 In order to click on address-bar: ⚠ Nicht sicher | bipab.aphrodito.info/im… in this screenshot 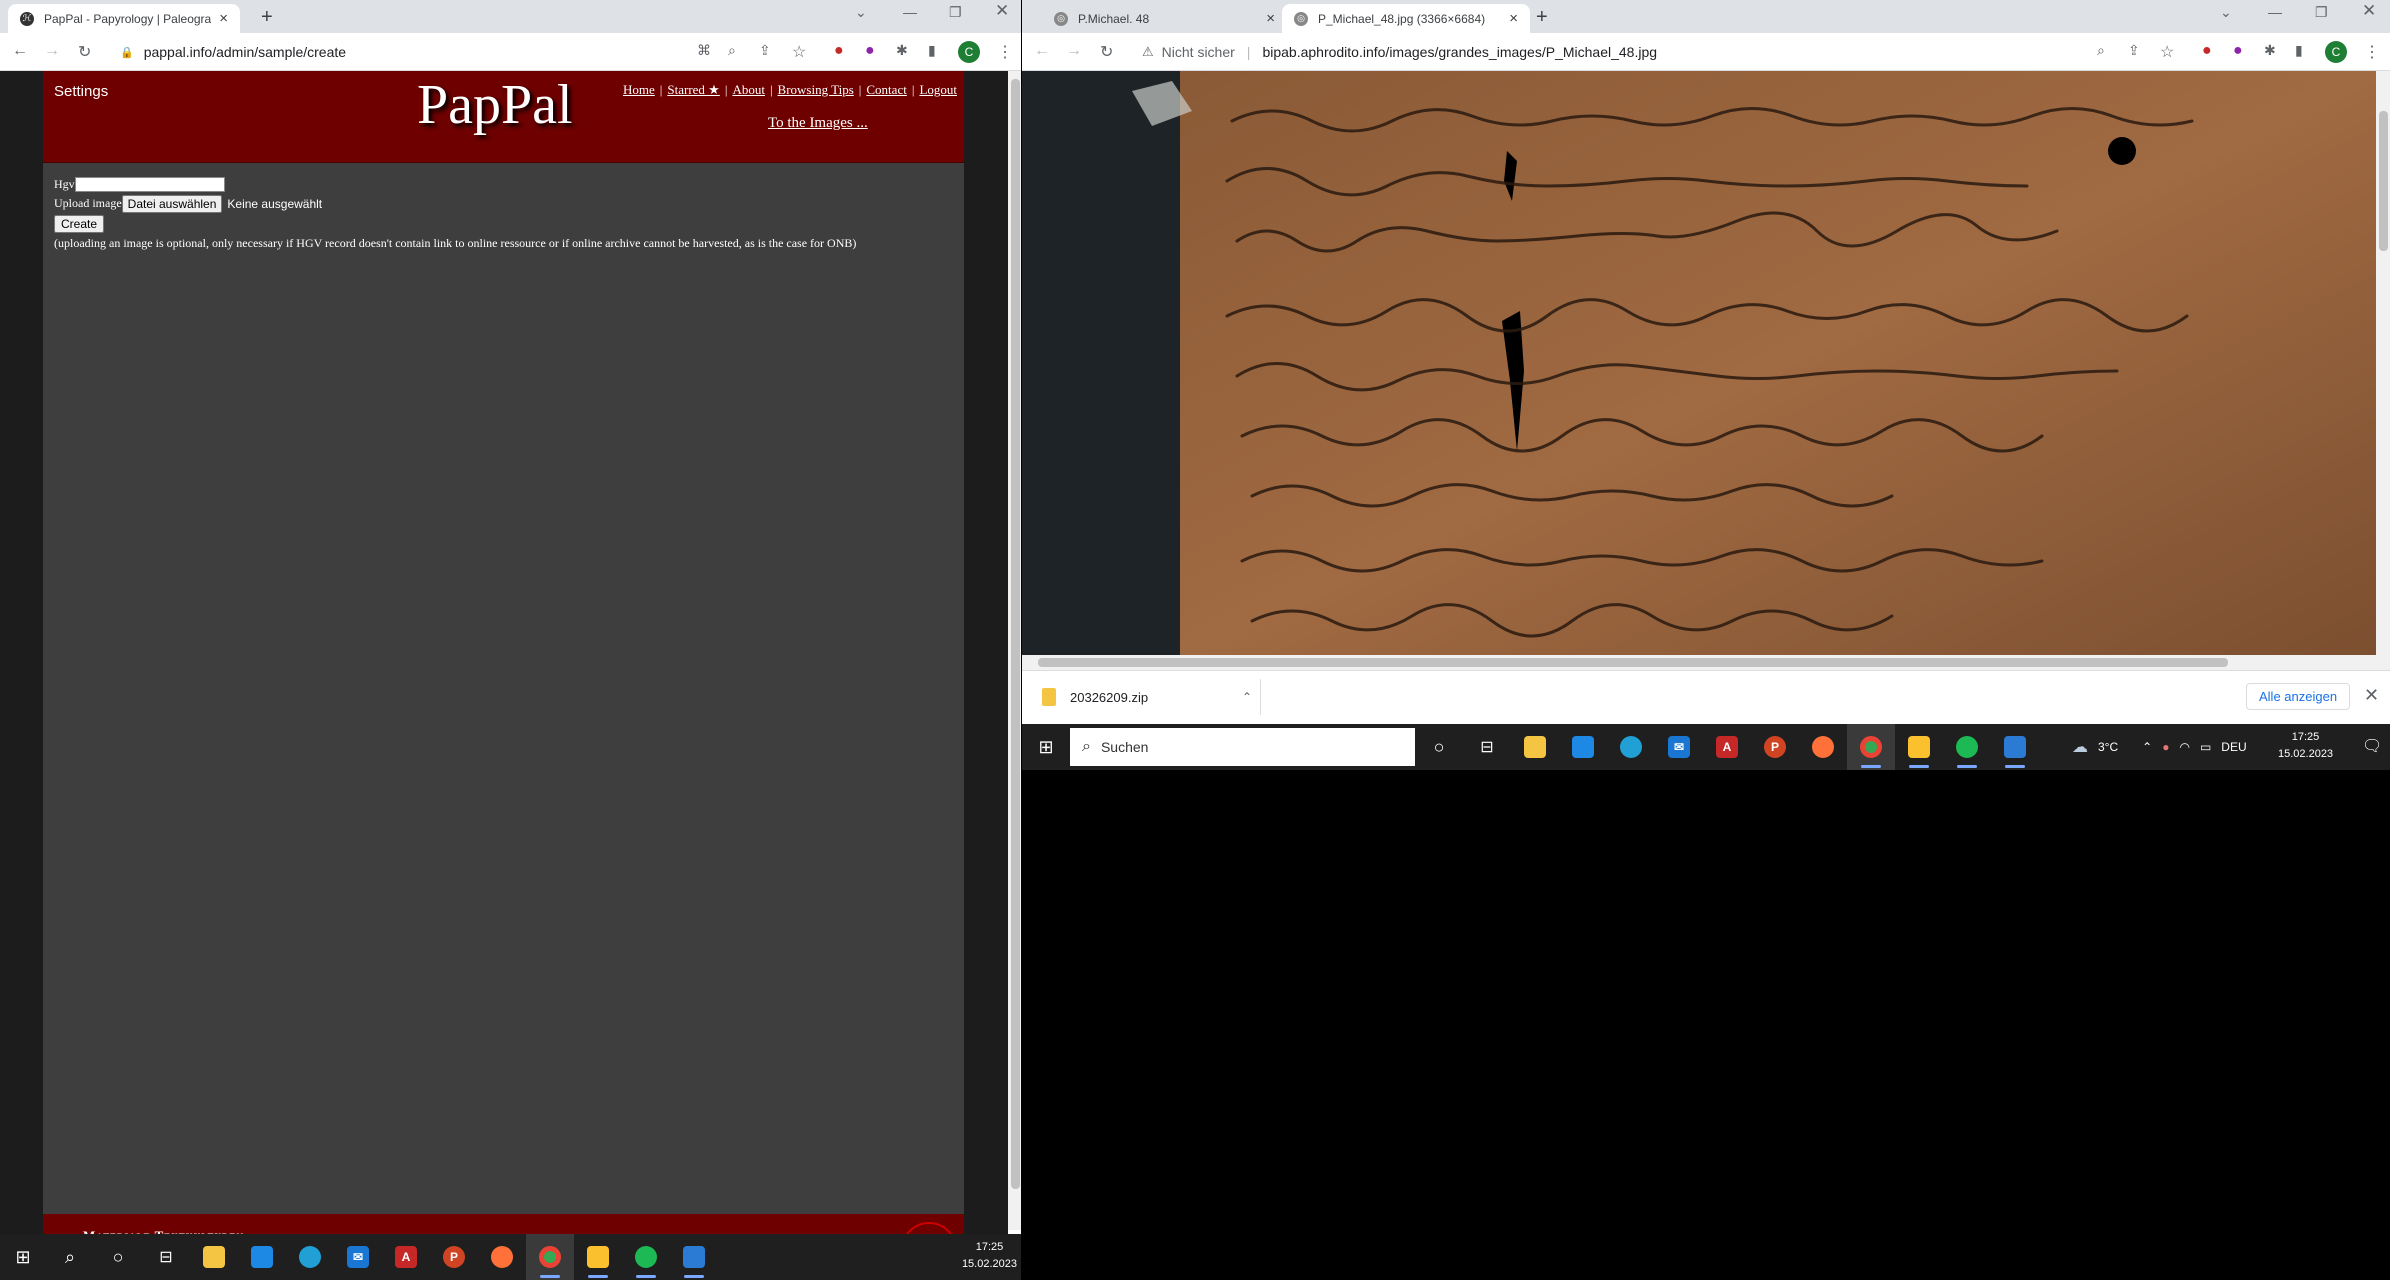, I will do `click(1578, 52)`.